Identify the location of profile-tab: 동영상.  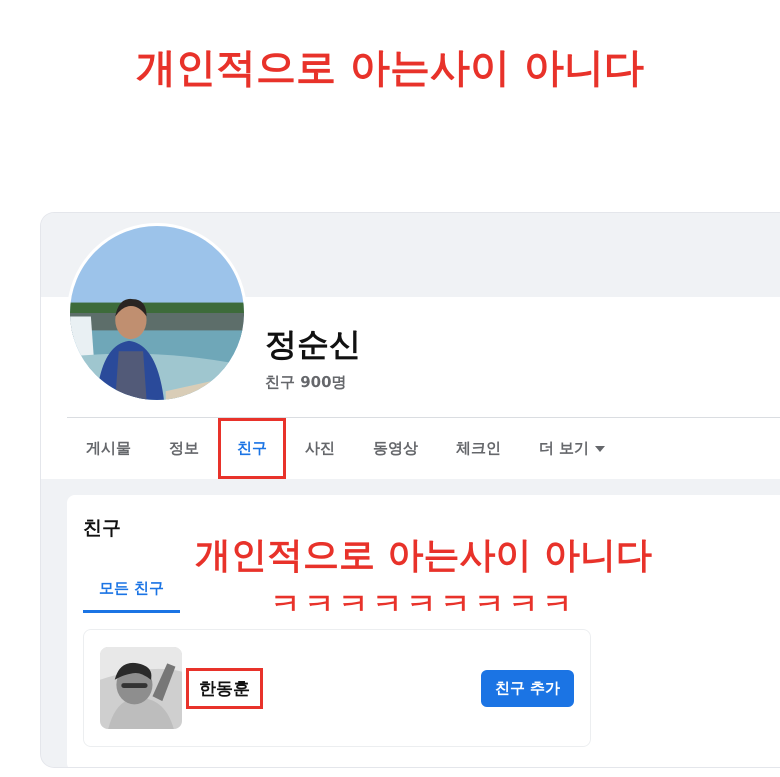
(395, 448).